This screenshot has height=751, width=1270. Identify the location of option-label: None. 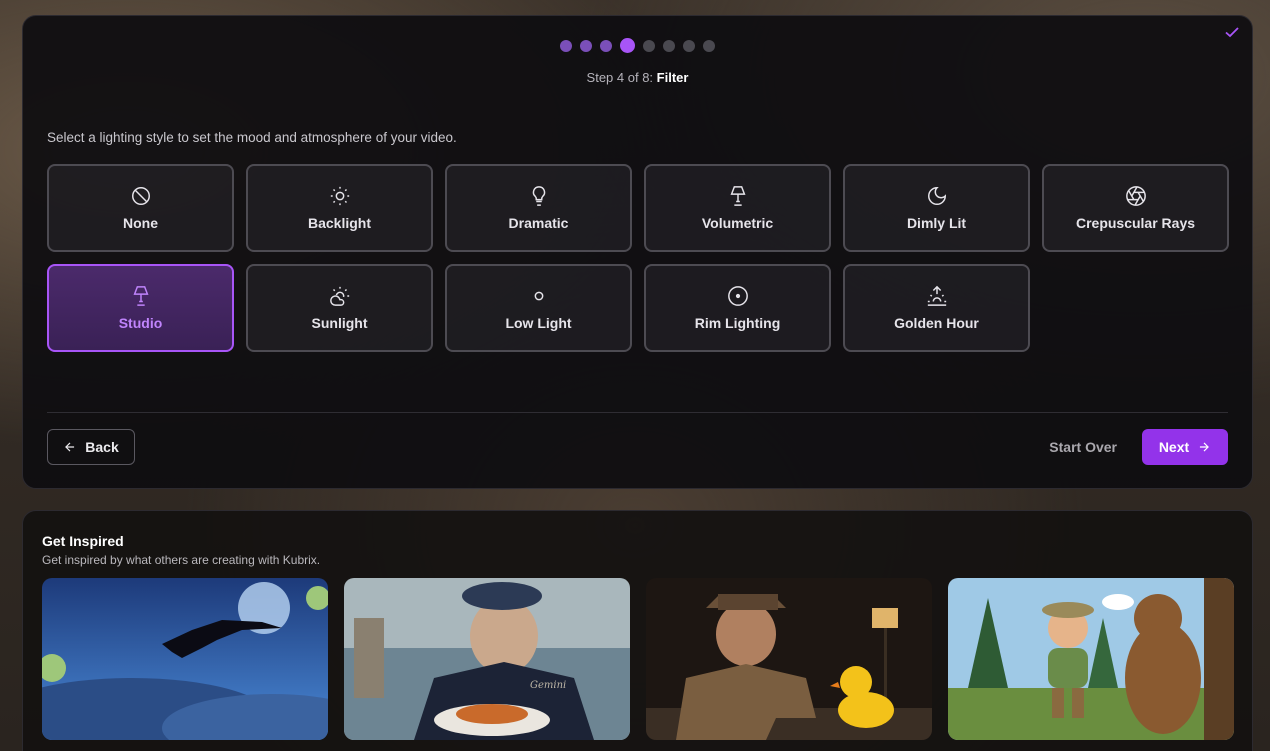
(140, 223).